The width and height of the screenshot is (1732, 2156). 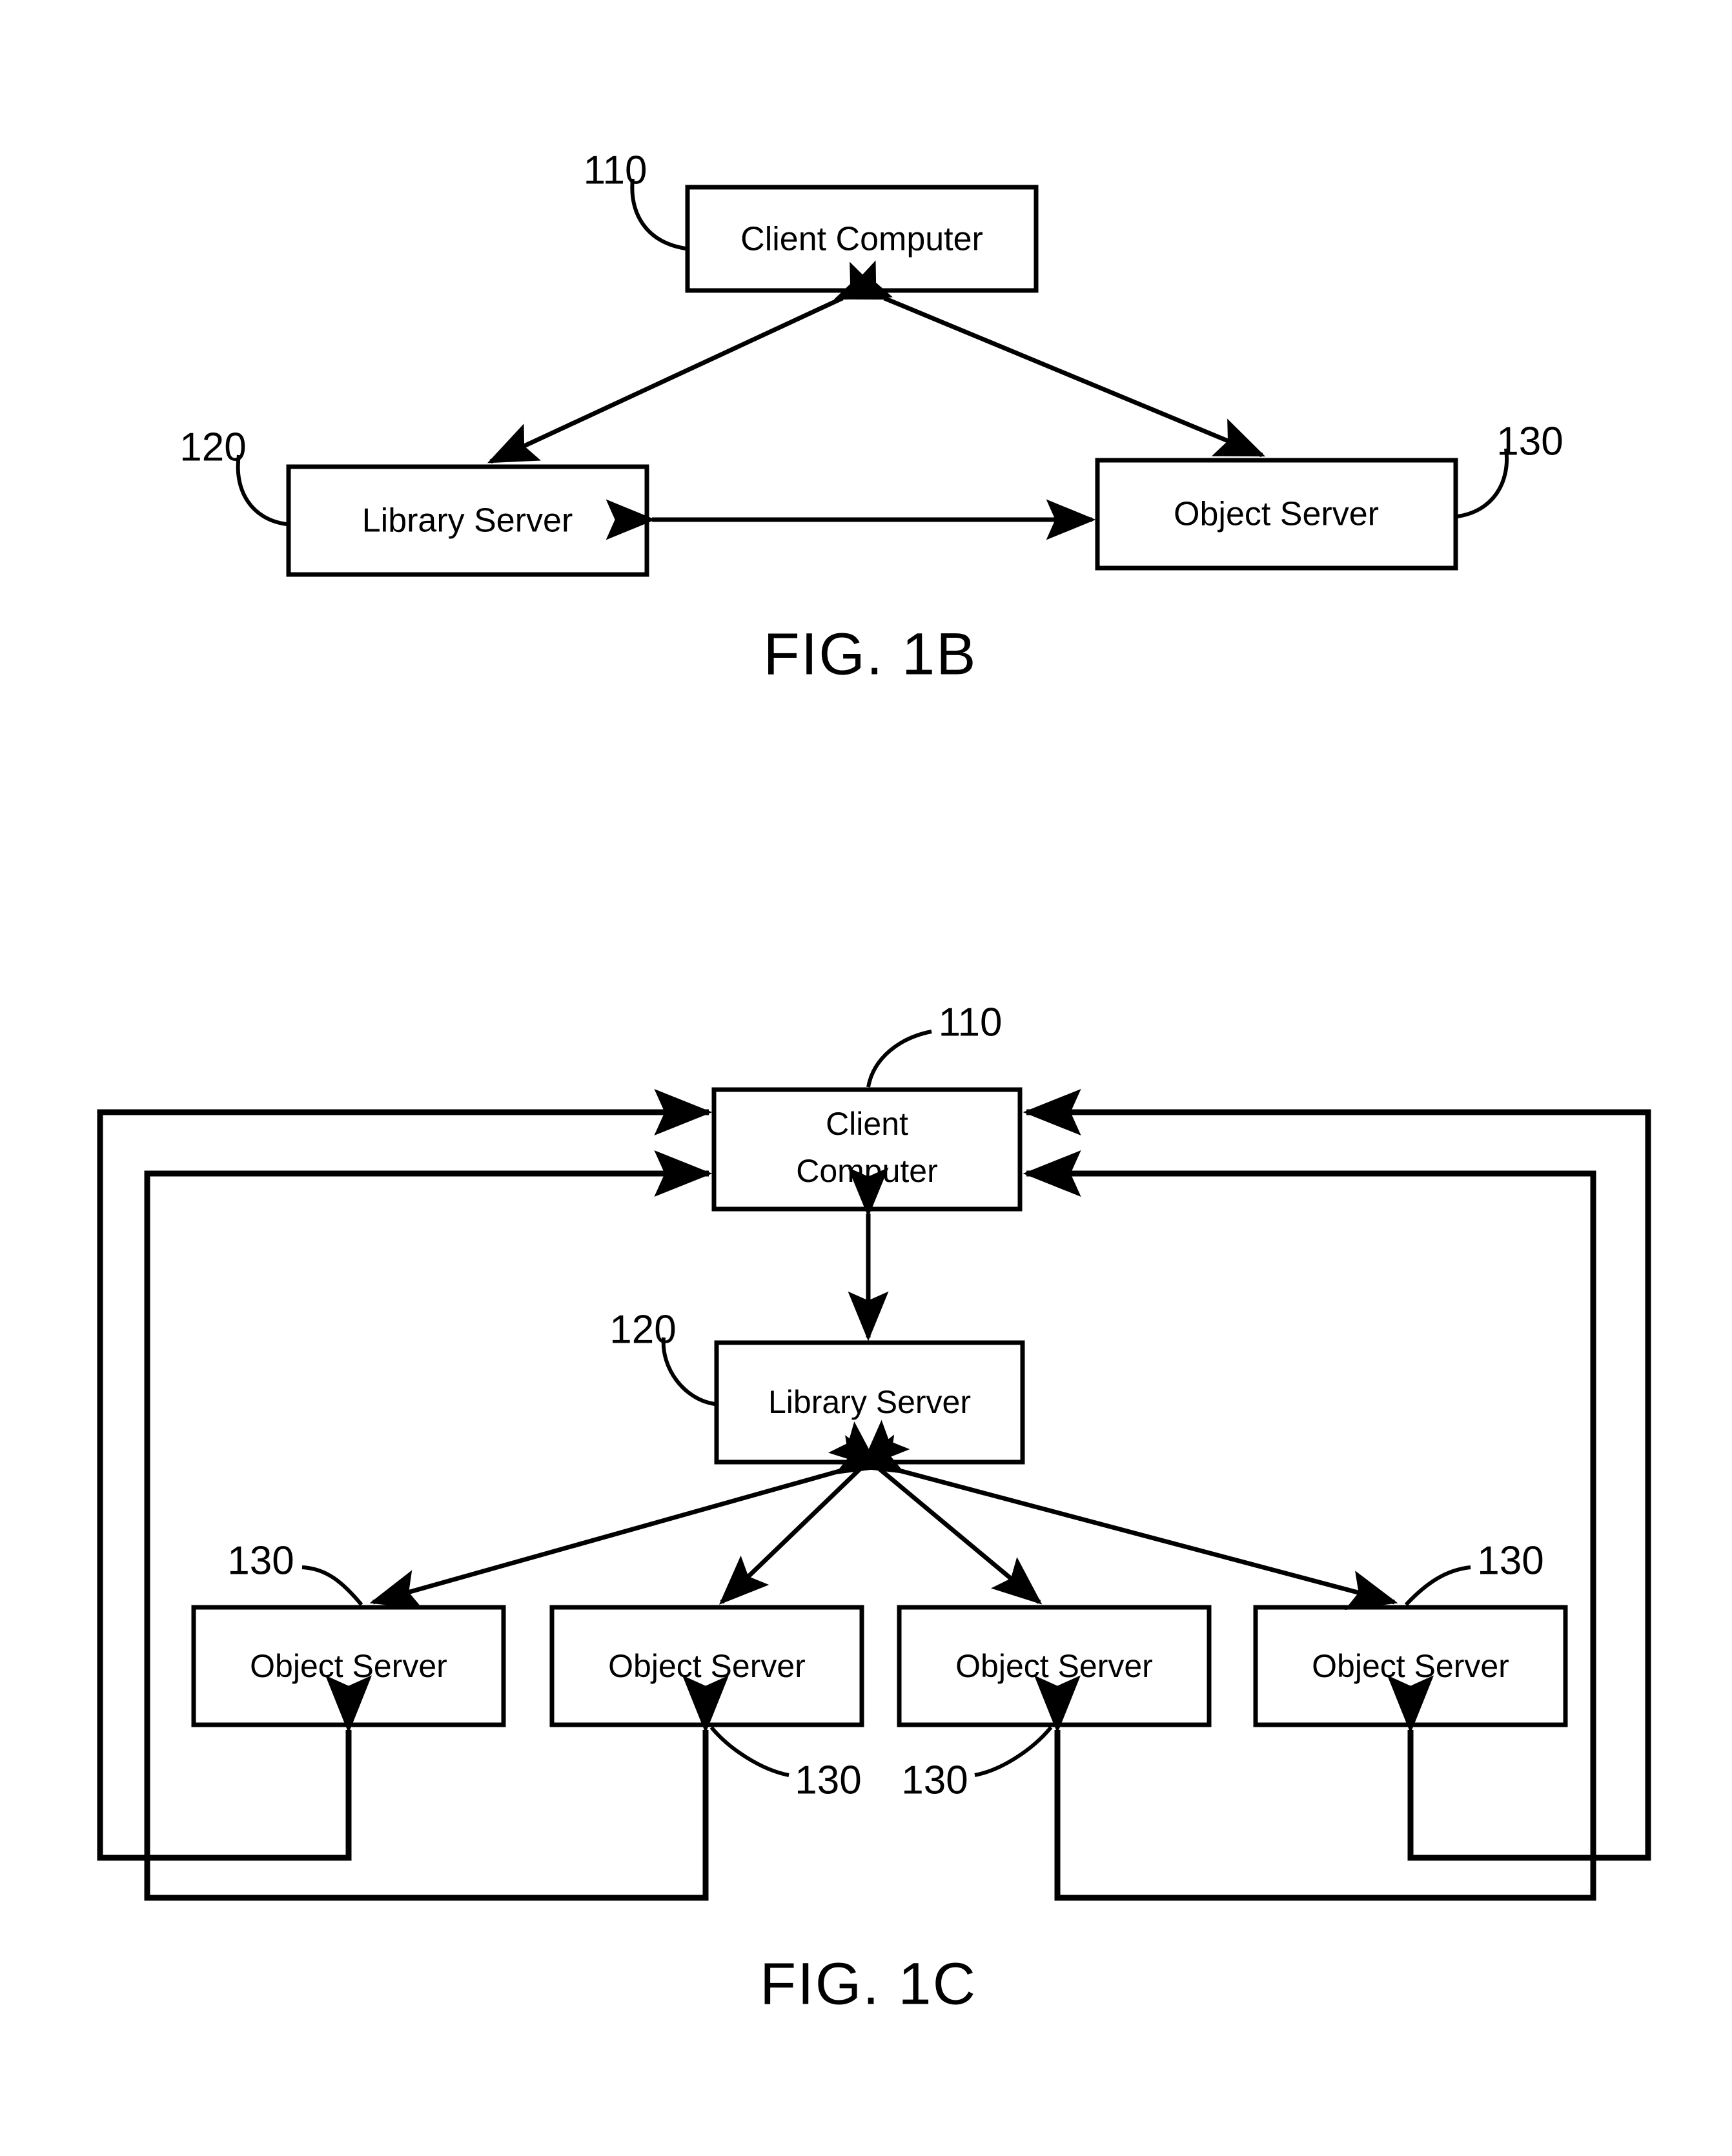 What do you see at coordinates (814, 1512) in the screenshot?
I see `fig1c-arrow-library-os2` at bounding box center [814, 1512].